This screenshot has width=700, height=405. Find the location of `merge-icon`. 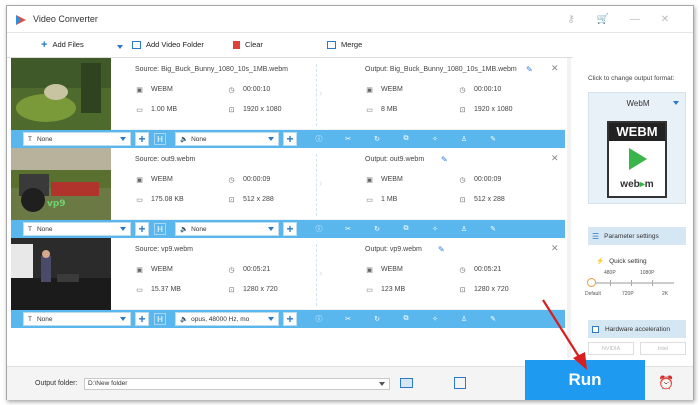

merge-icon is located at coordinates (331, 44).